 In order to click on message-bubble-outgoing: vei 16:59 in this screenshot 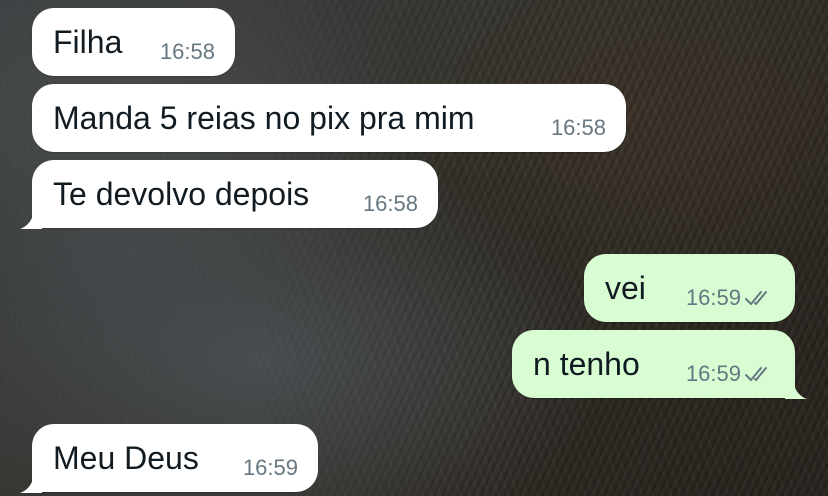, I will do `click(689, 288)`.